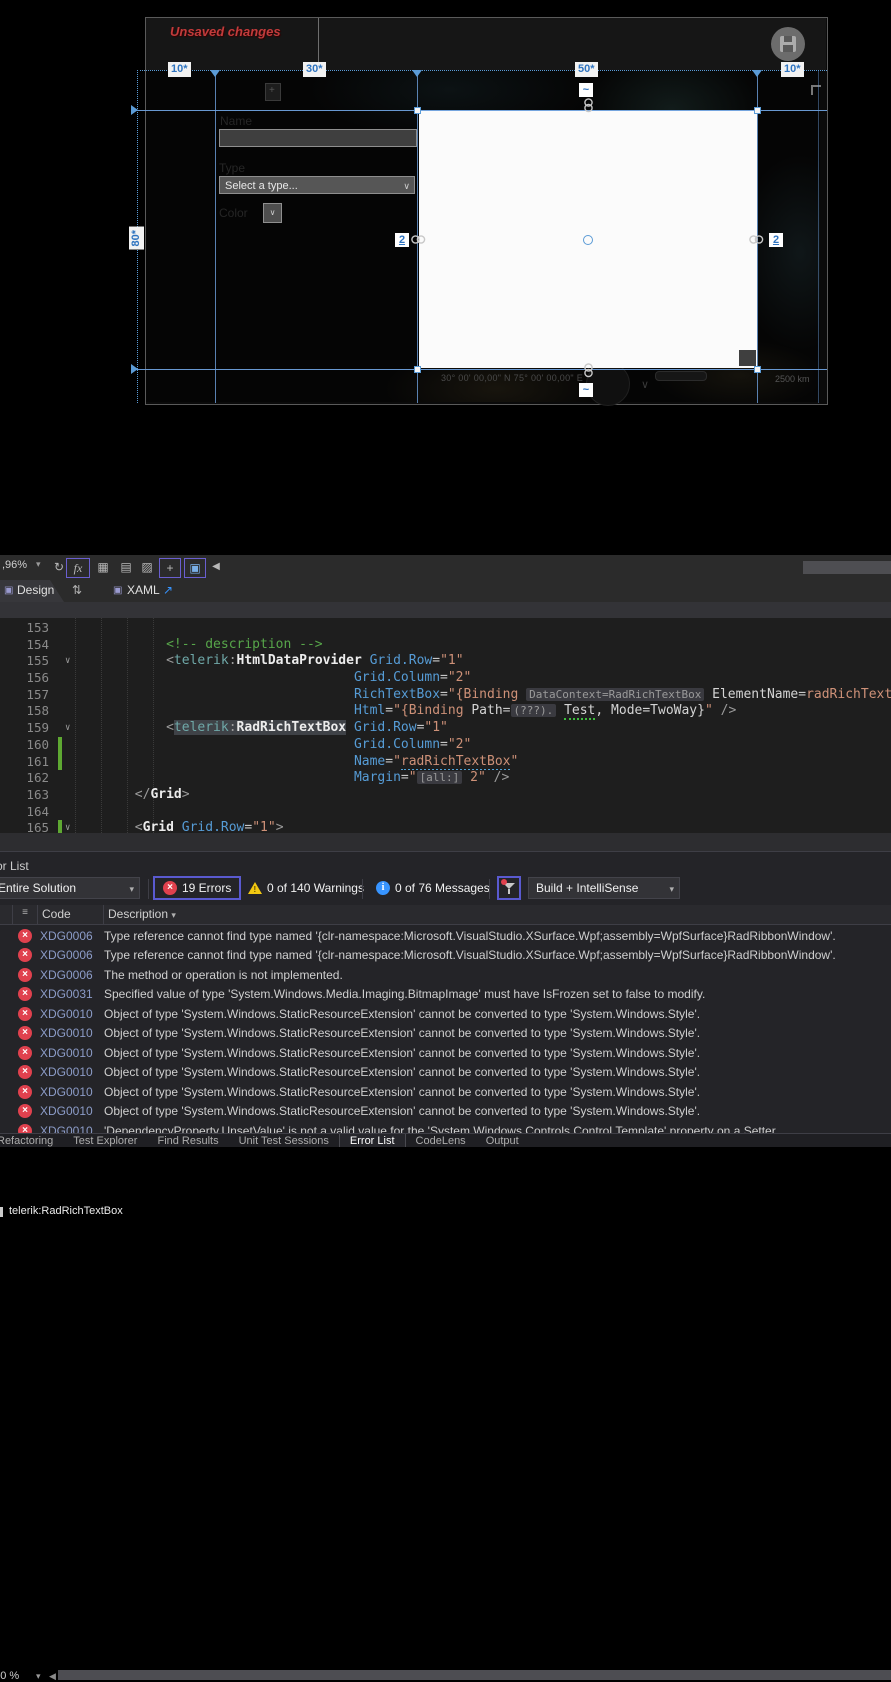 The width and height of the screenshot is (891, 1682). I want to click on refresh-icon: ↻, so click(59, 567).